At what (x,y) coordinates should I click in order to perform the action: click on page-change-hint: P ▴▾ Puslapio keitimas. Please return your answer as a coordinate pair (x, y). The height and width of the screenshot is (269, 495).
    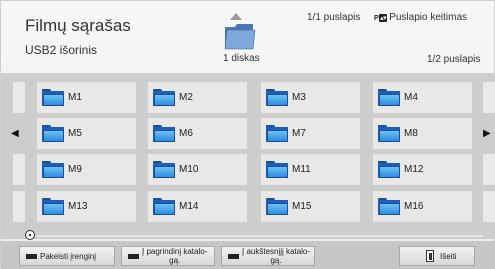
    Looking at the image, I should click on (420, 17).